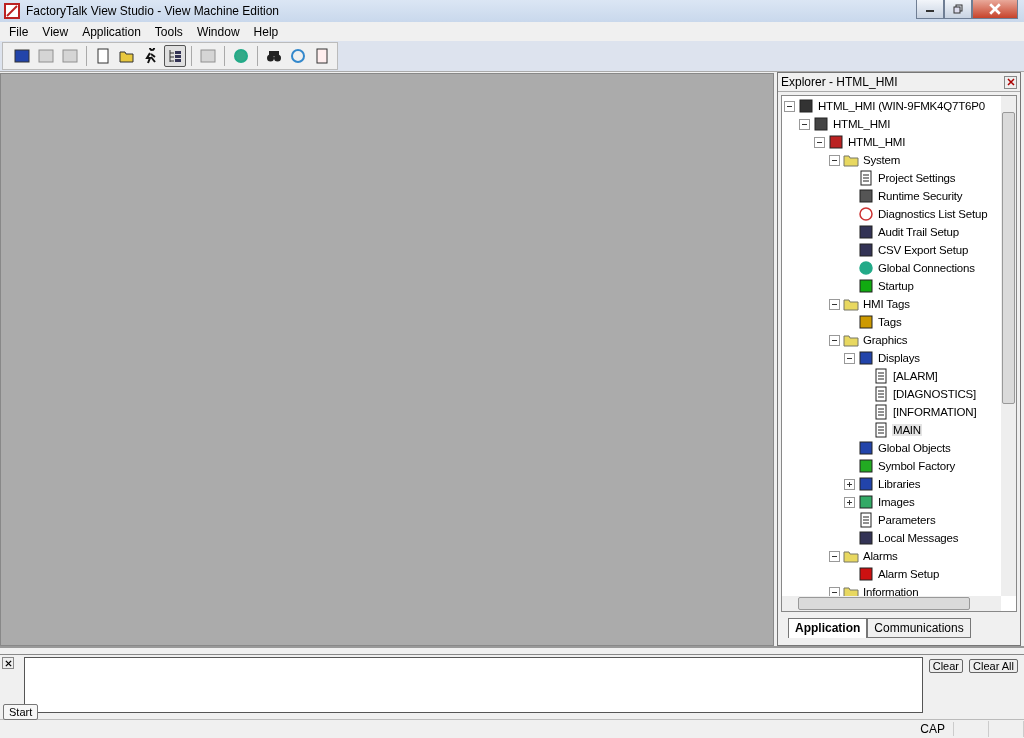 This screenshot has width=1024, height=738. I want to click on circle-icon, so click(298, 56).